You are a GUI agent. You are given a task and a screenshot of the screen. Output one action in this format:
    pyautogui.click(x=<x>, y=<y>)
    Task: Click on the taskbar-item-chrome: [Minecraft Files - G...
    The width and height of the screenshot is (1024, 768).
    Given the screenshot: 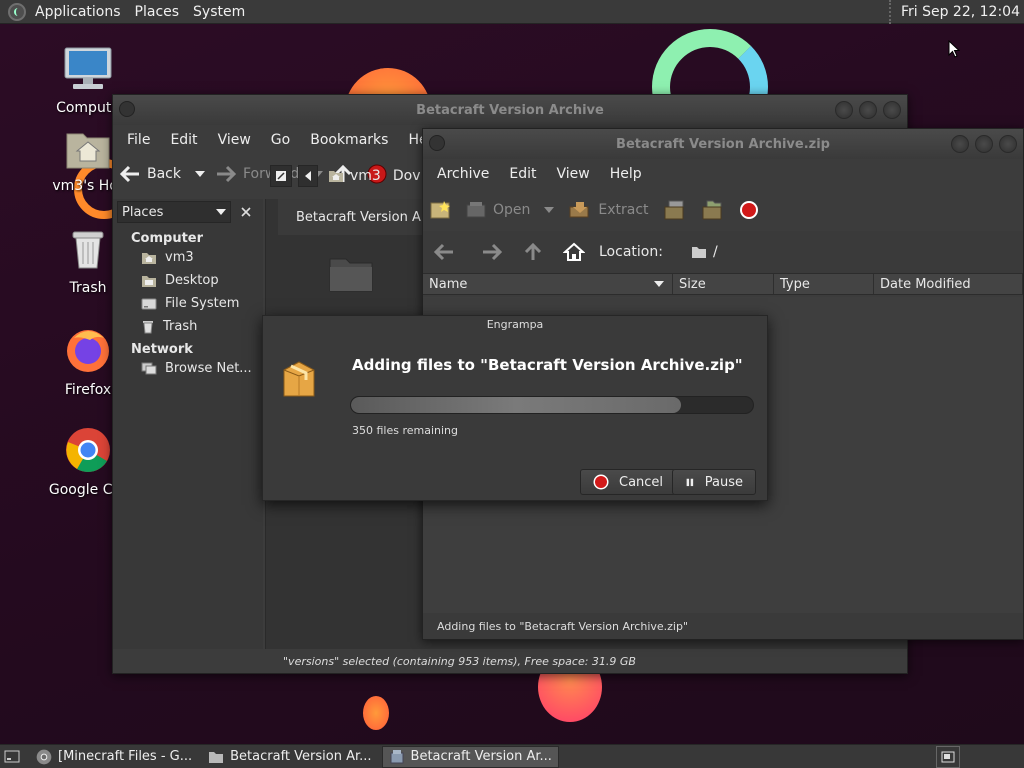 What is the action you would take?
    pyautogui.click(x=114, y=757)
    